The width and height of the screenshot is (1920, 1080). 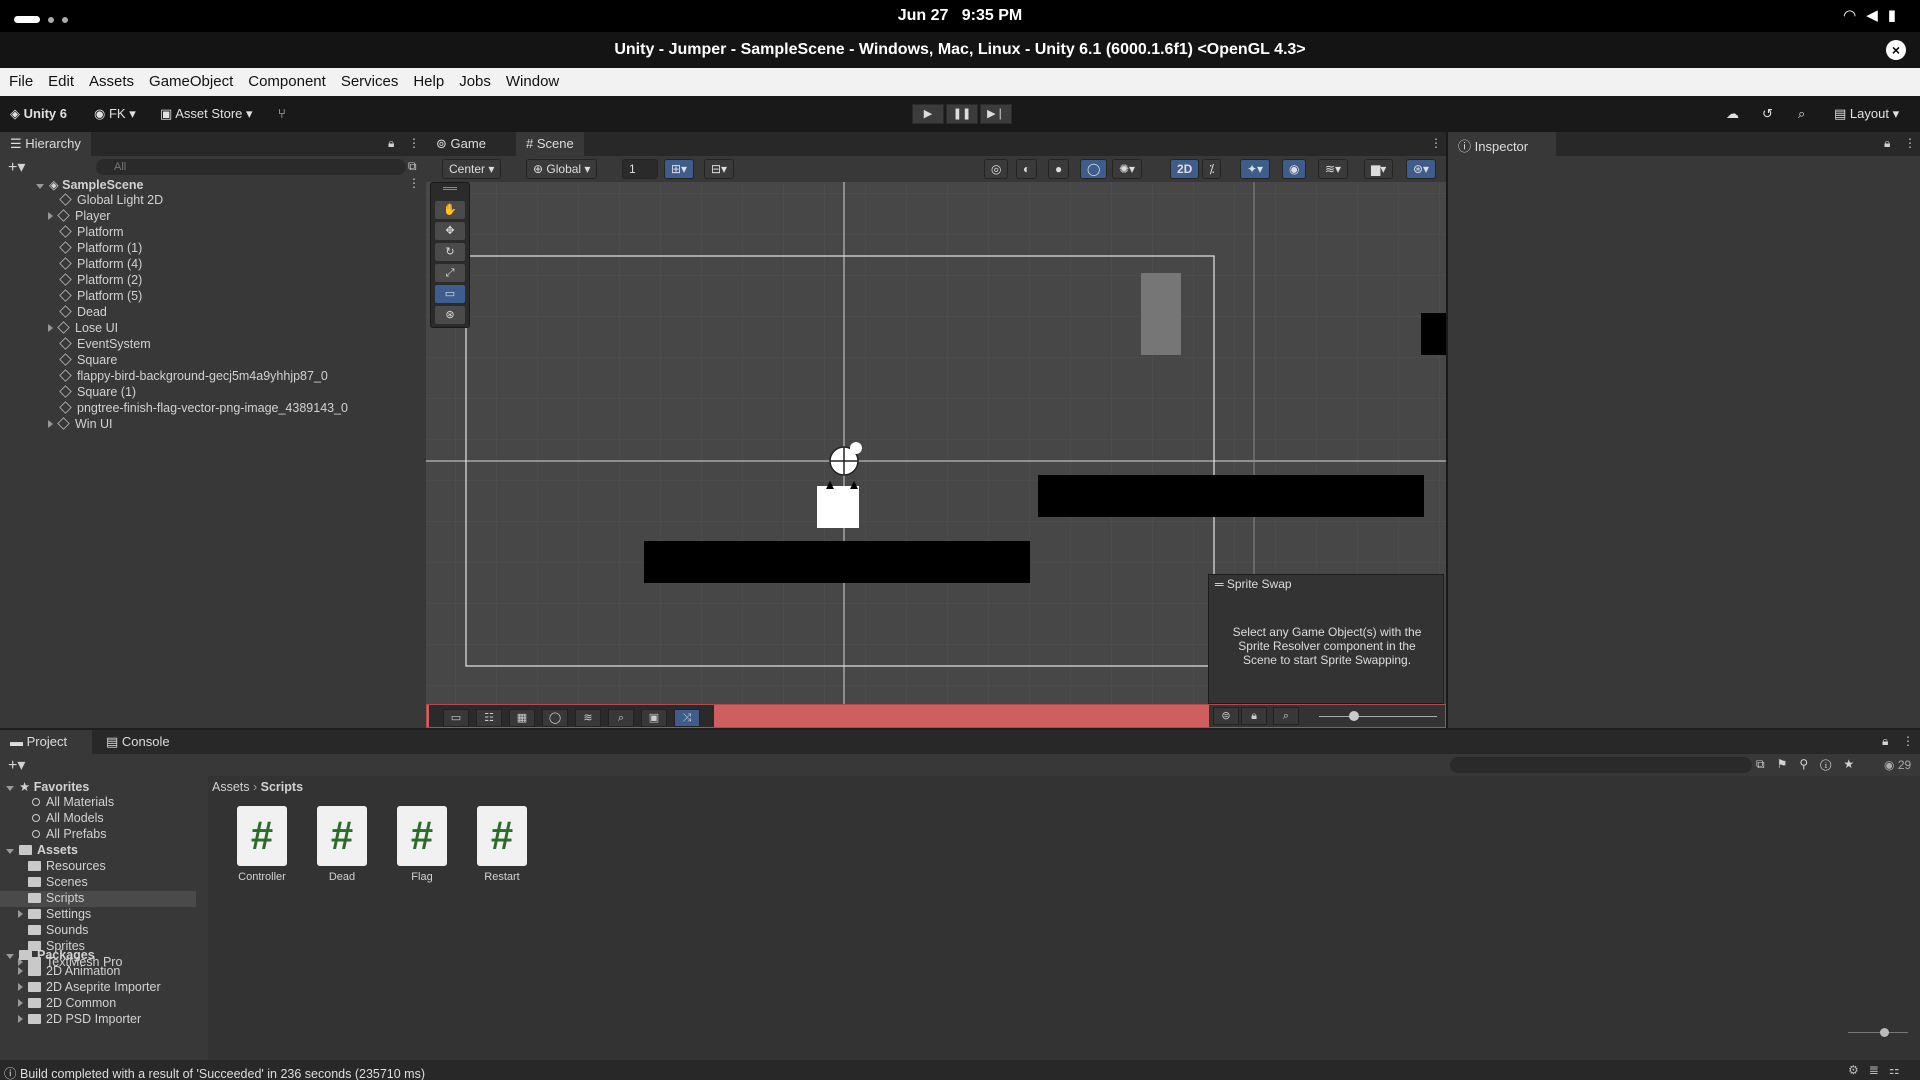 I want to click on grid-snap-input: 1, so click(x=640, y=169).